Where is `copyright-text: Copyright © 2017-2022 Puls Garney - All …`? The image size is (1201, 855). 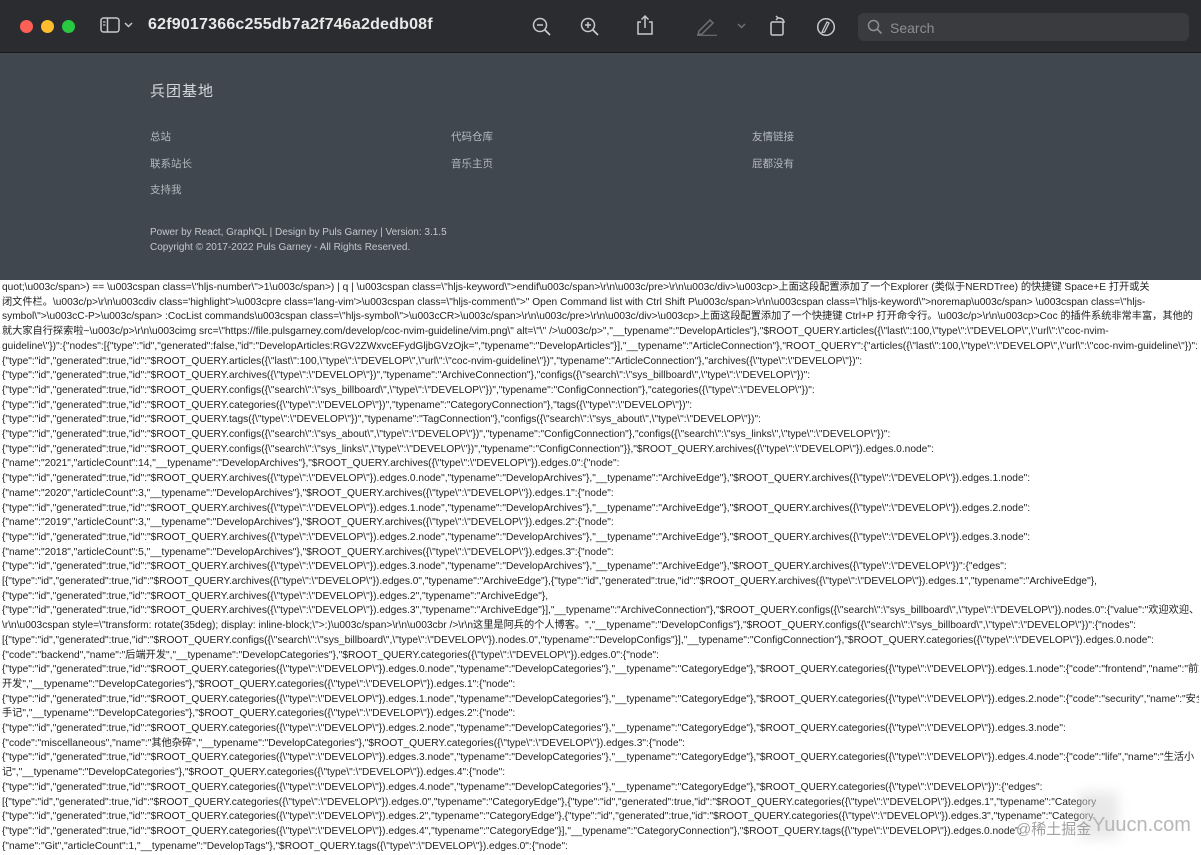
copyright-text: Copyright © 2017-2022 Puls Garney - All … is located at coordinates (280, 247).